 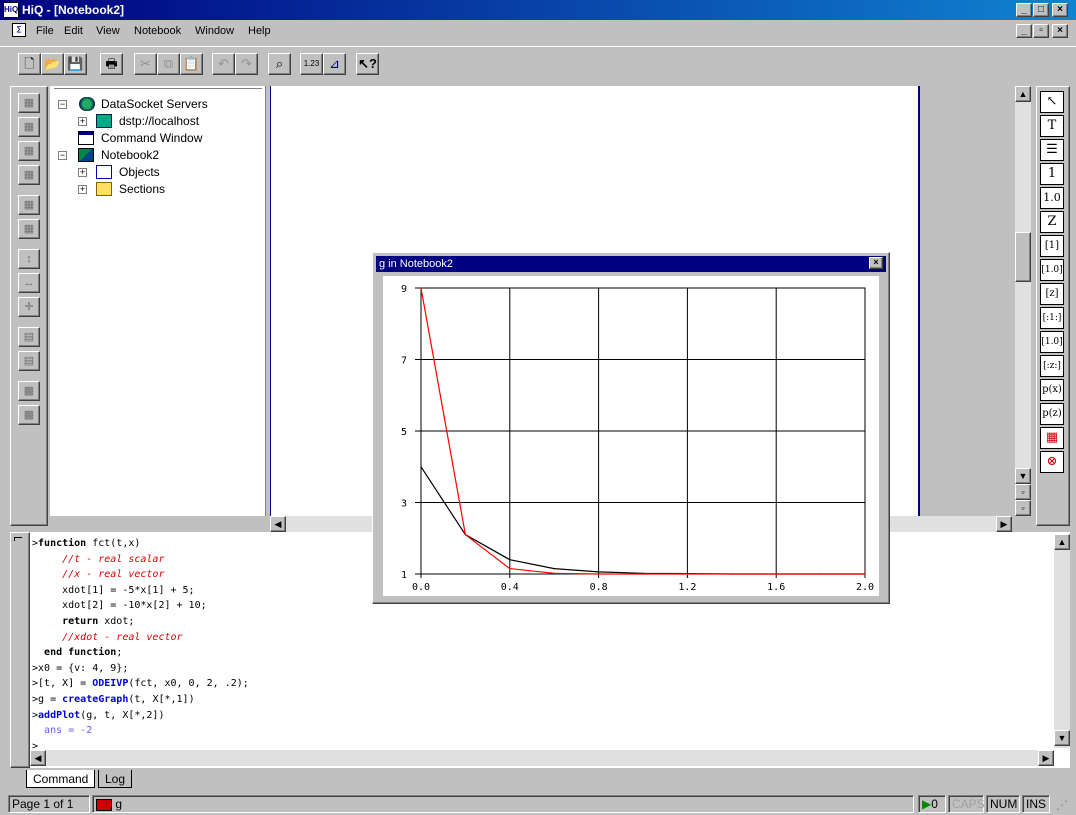 What do you see at coordinates (191, 64) in the screenshot?
I see `paste-icon: 📋` at bounding box center [191, 64].